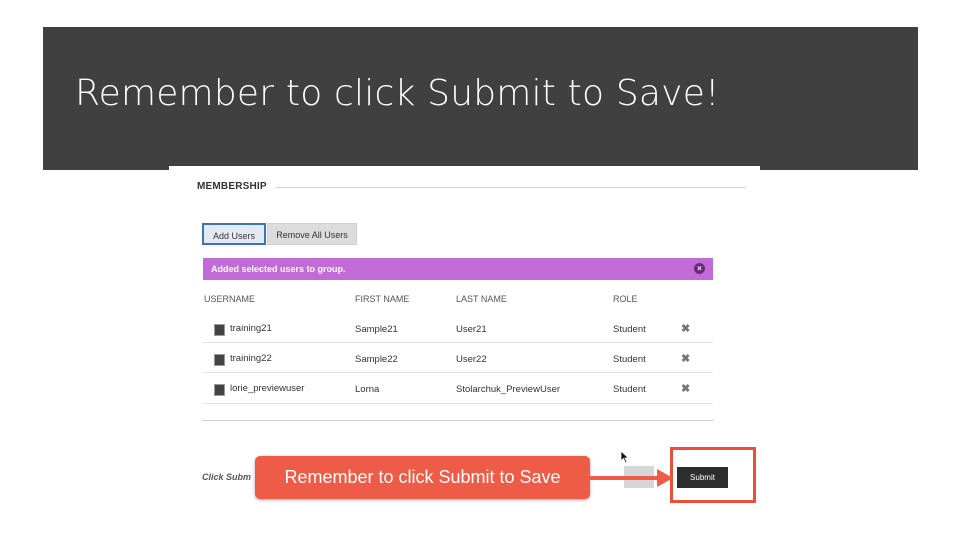 The image size is (960, 540). What do you see at coordinates (702, 477) in the screenshot?
I see `submit-button: Submit` at bounding box center [702, 477].